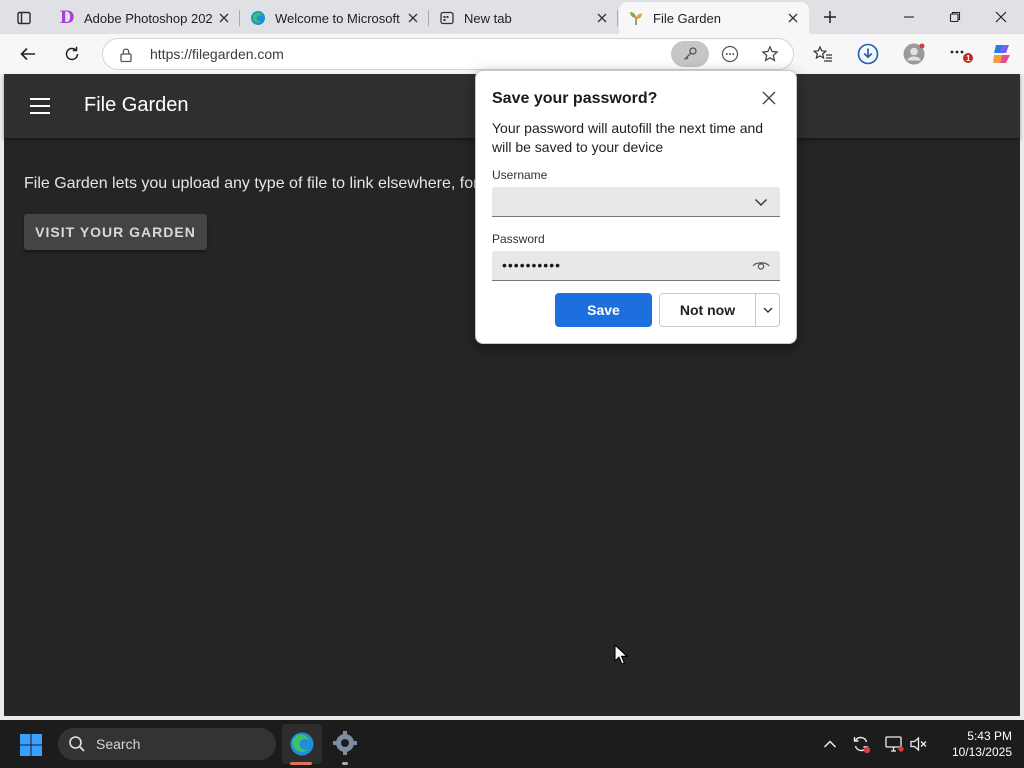  I want to click on start-button, so click(31, 745).